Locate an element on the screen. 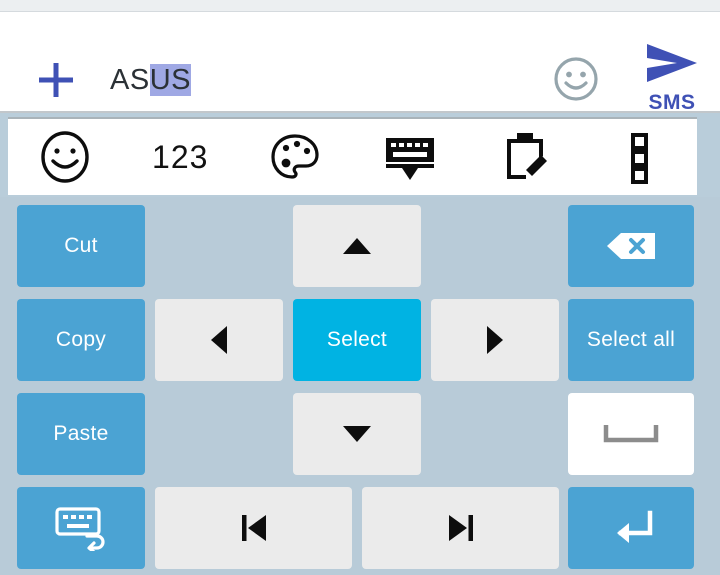 Image resolution: width=720 pixels, height=575 pixels. arrow-right-icon is located at coordinates (495, 340).